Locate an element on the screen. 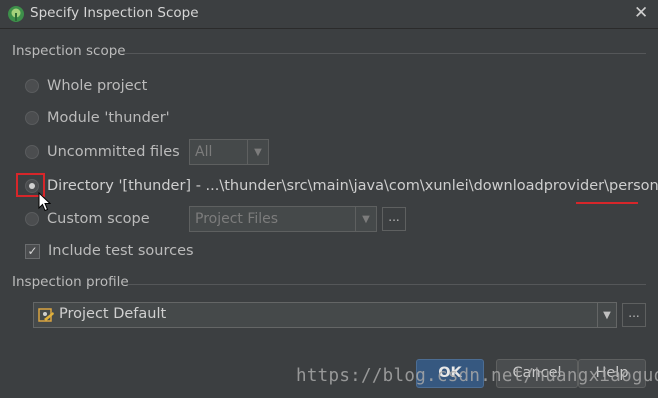  scope-option-label: Uncommitted files is located at coordinates (113, 152).